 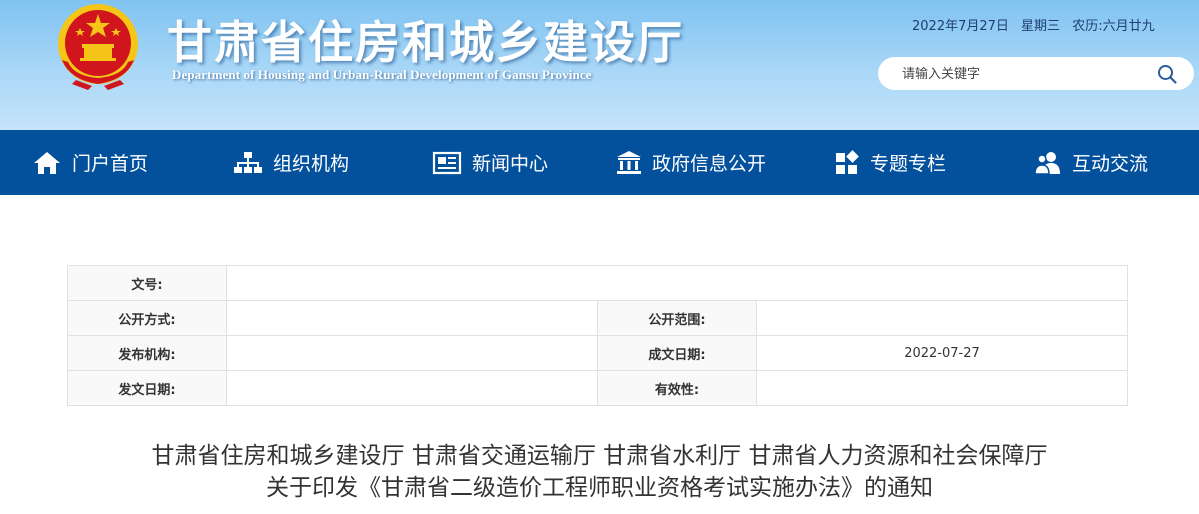 I want to click on validity-label: 有效性:, so click(x=677, y=388).